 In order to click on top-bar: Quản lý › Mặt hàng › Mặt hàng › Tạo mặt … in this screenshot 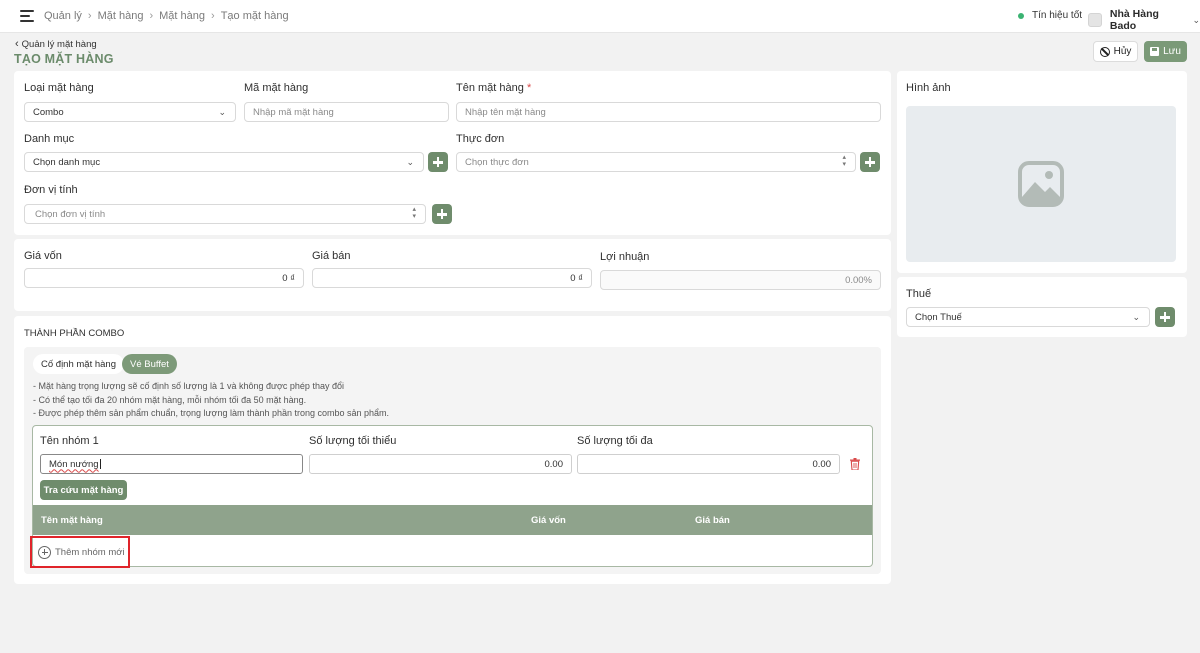, I will do `click(600, 16)`.